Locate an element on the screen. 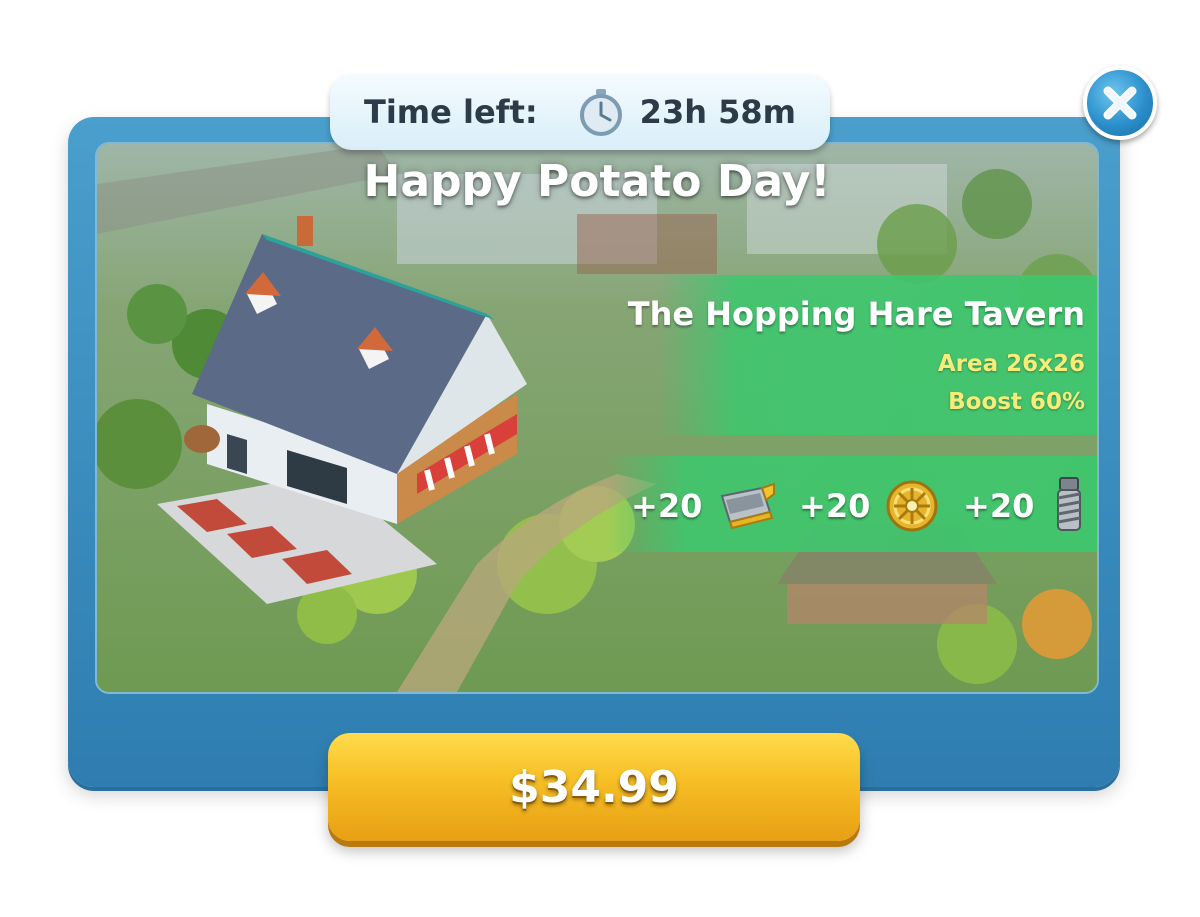 Image resolution: width=1200 pixels, height=917 pixels. gear-wheel-icon is located at coordinates (912, 506).